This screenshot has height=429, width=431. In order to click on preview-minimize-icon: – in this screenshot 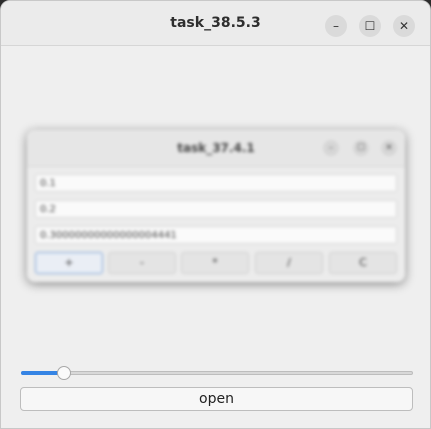, I will do `click(331, 148)`.